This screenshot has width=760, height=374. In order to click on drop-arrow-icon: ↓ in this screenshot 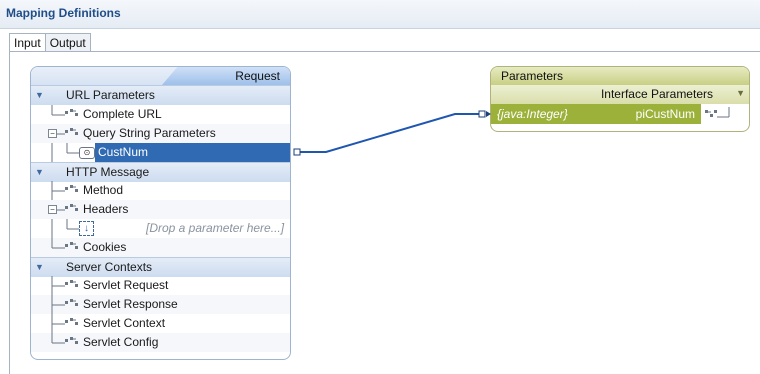, I will do `click(86, 228)`.